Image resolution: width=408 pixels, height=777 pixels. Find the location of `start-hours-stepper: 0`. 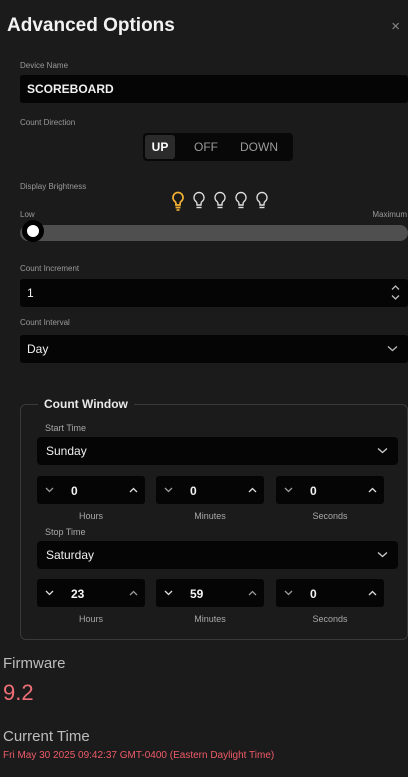

start-hours-stepper: 0 is located at coordinates (91, 490).